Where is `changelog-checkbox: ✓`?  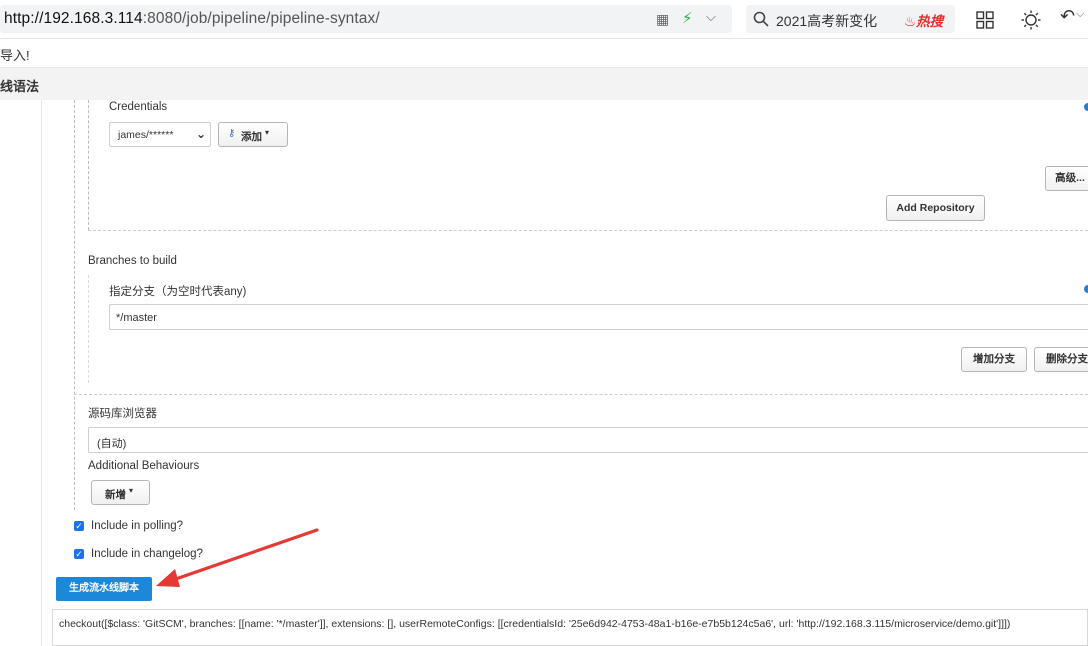
changelog-checkbox: ✓ is located at coordinates (79, 554).